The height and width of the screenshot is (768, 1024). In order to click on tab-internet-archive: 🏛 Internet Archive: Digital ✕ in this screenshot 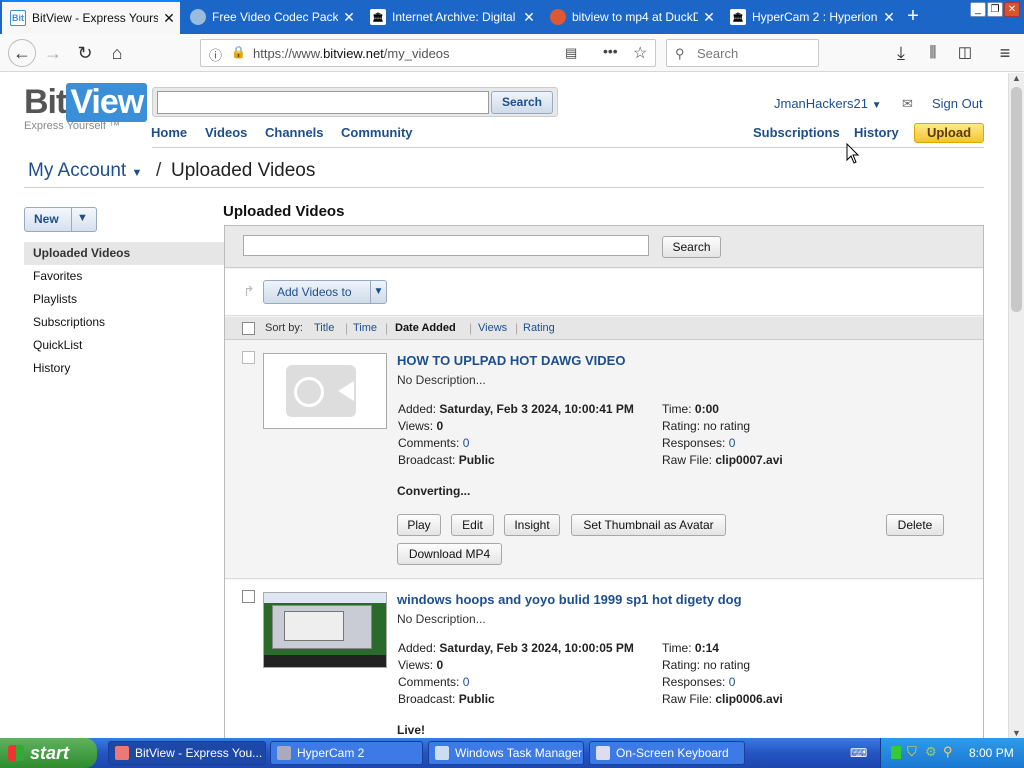, I will do `click(451, 17)`.